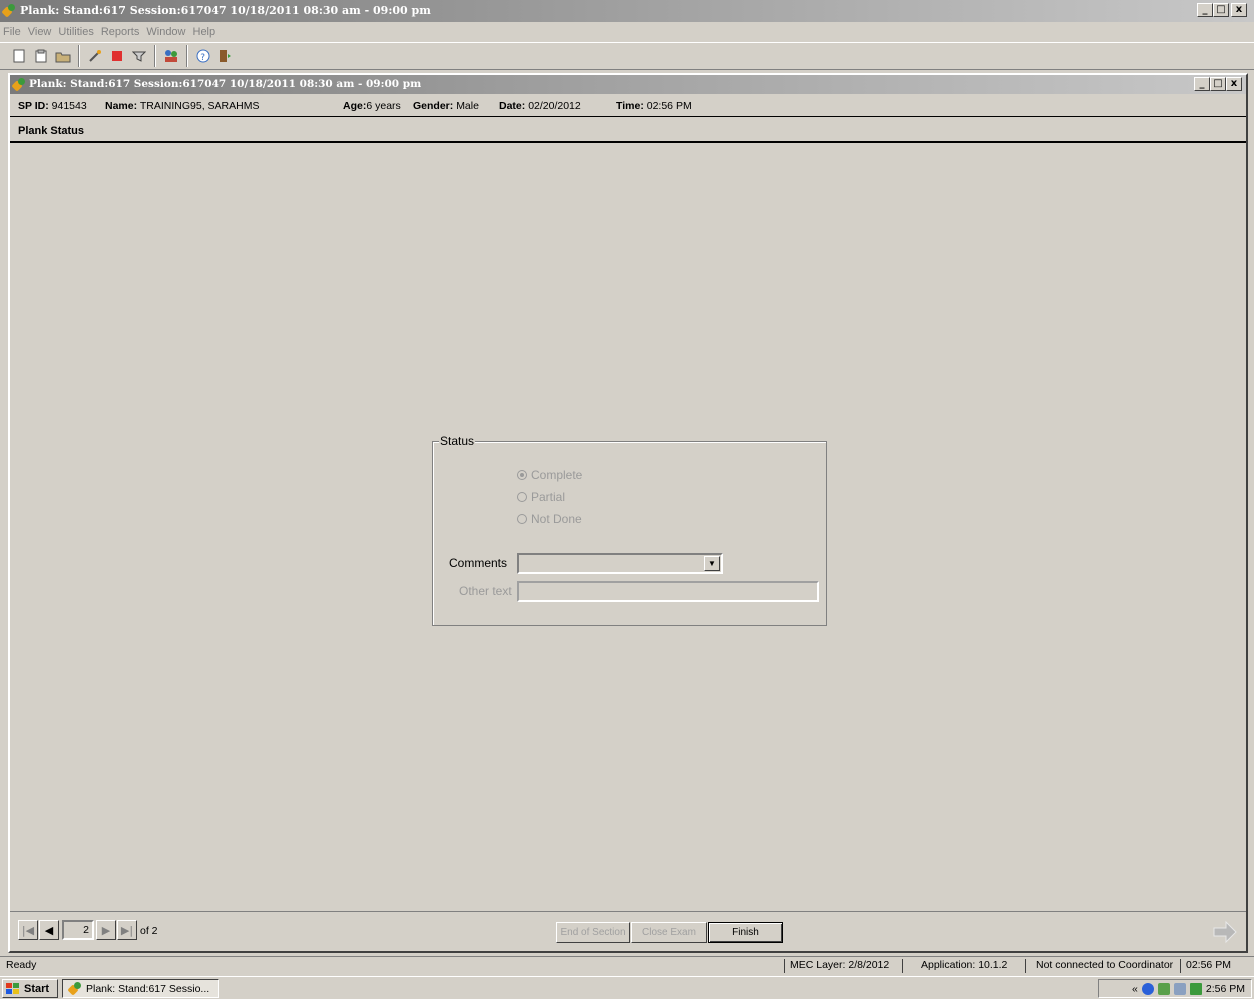  Describe the element at coordinates (18, 85) in the screenshot. I see `exam-window-icon` at that location.